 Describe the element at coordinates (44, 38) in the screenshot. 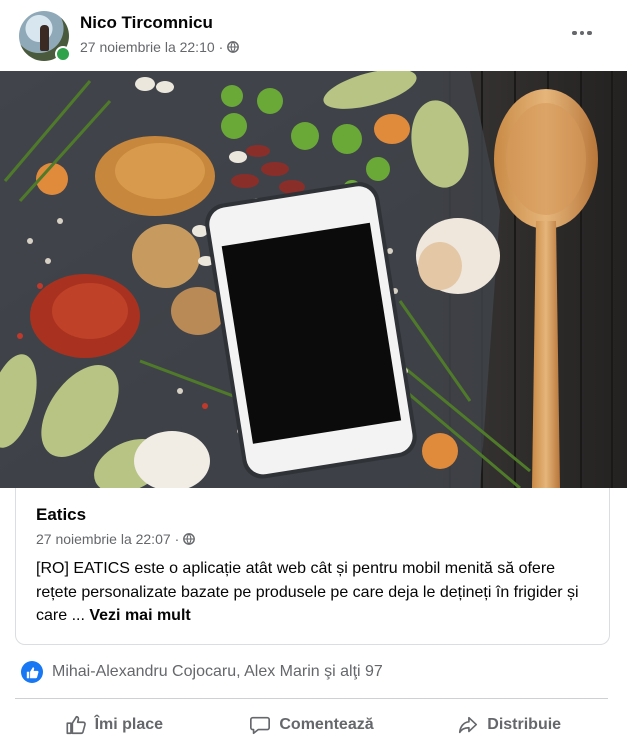

I see `avatar-figure` at that location.